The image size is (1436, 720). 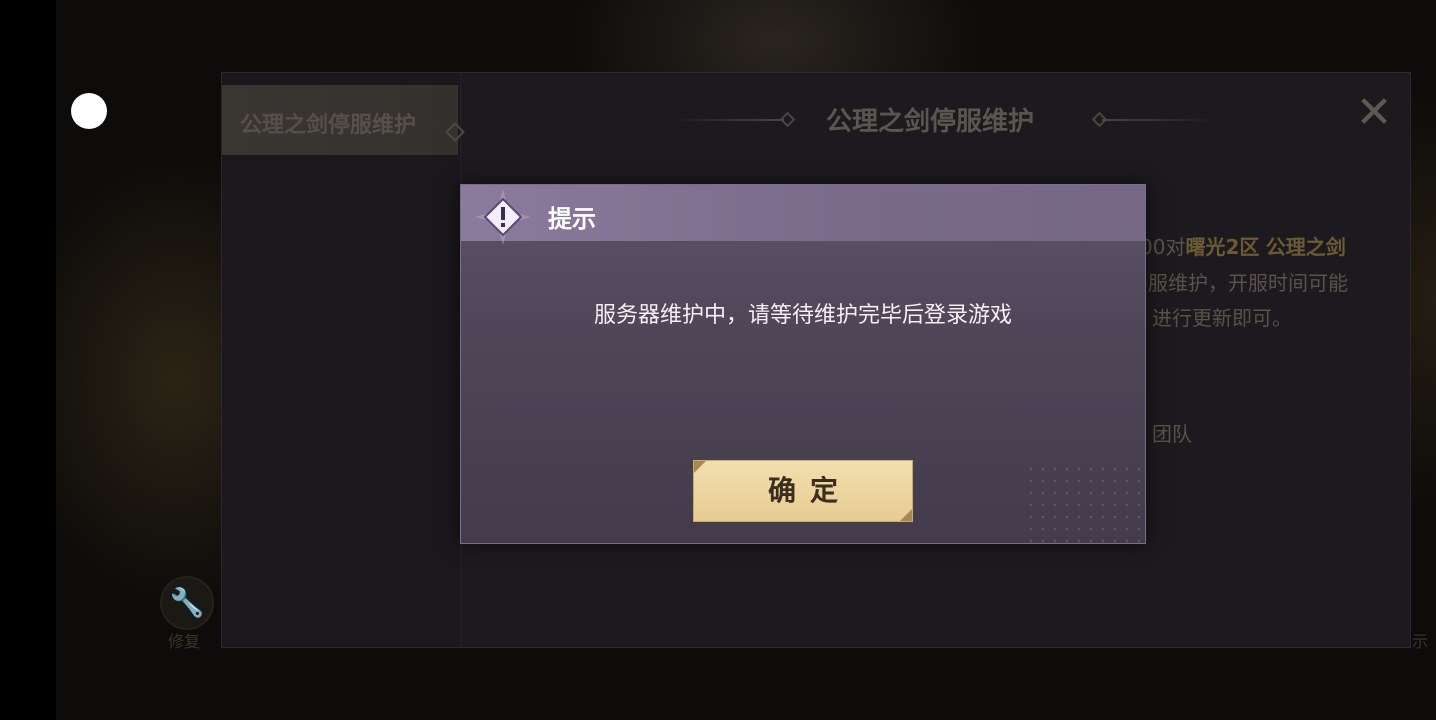 I want to click on announcement-line-1: 00对曙光2区 公理之剑, so click(x=1243, y=245).